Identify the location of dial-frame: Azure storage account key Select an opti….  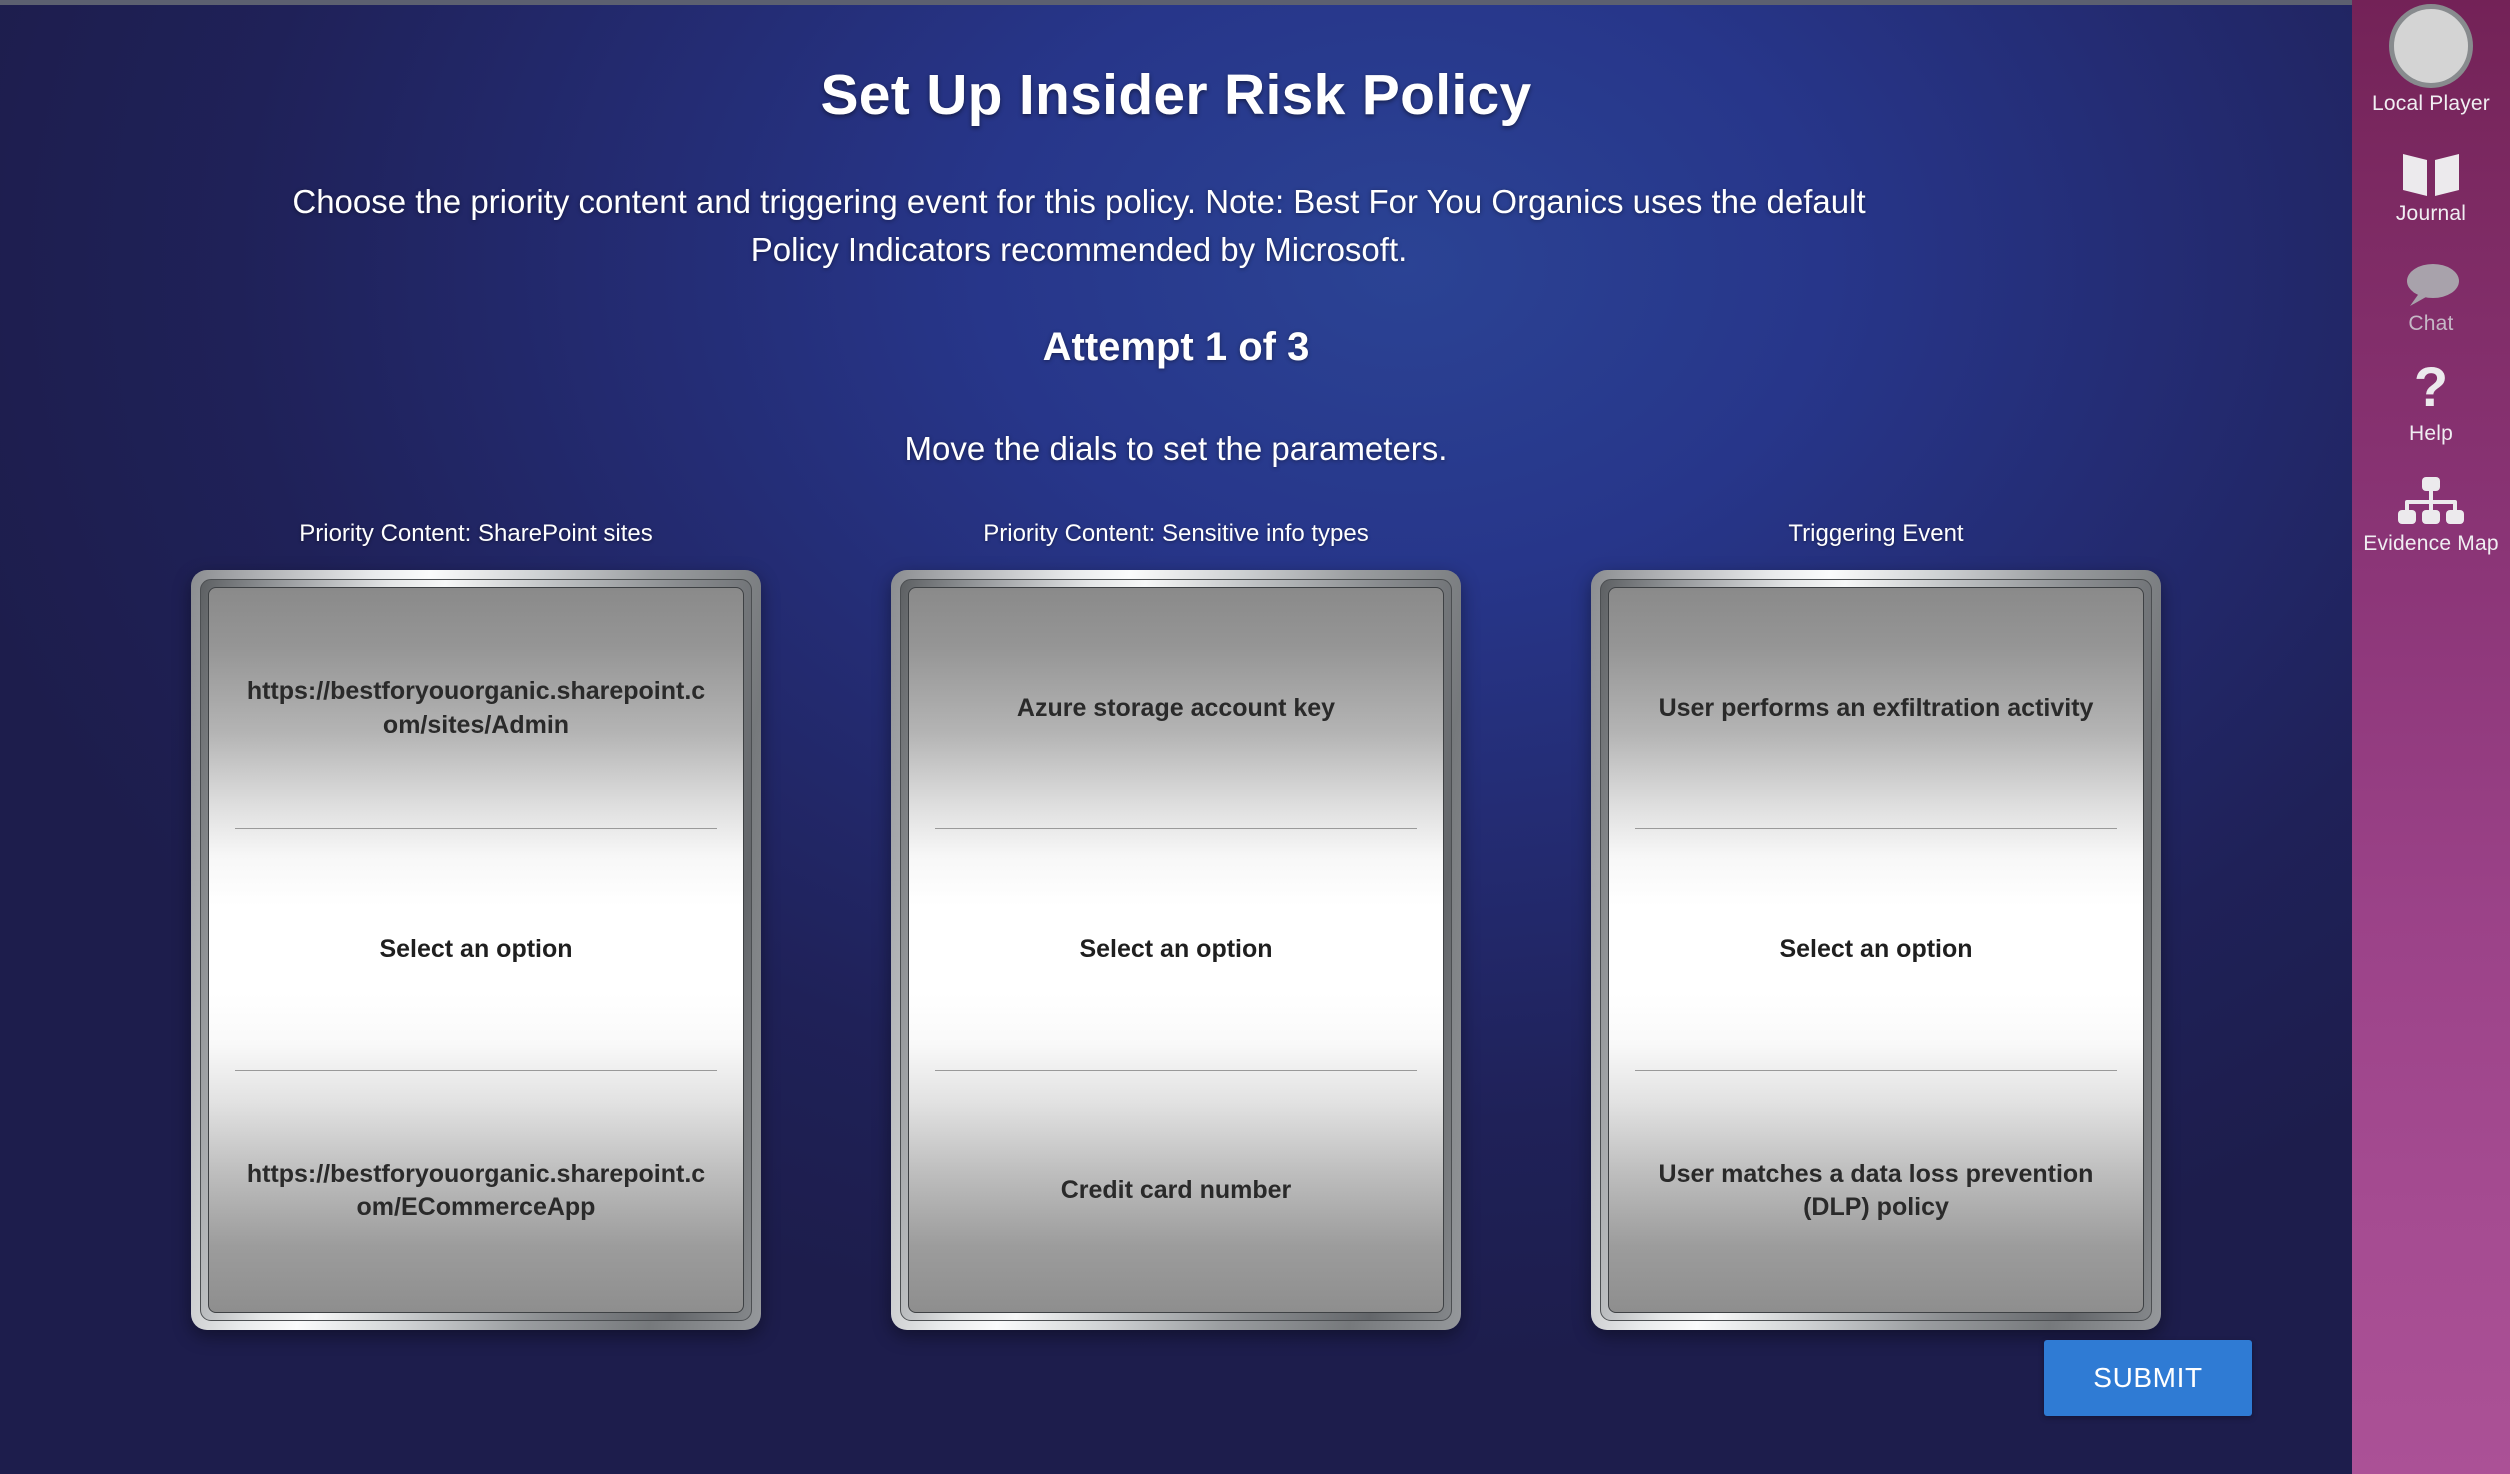
(1176, 950).